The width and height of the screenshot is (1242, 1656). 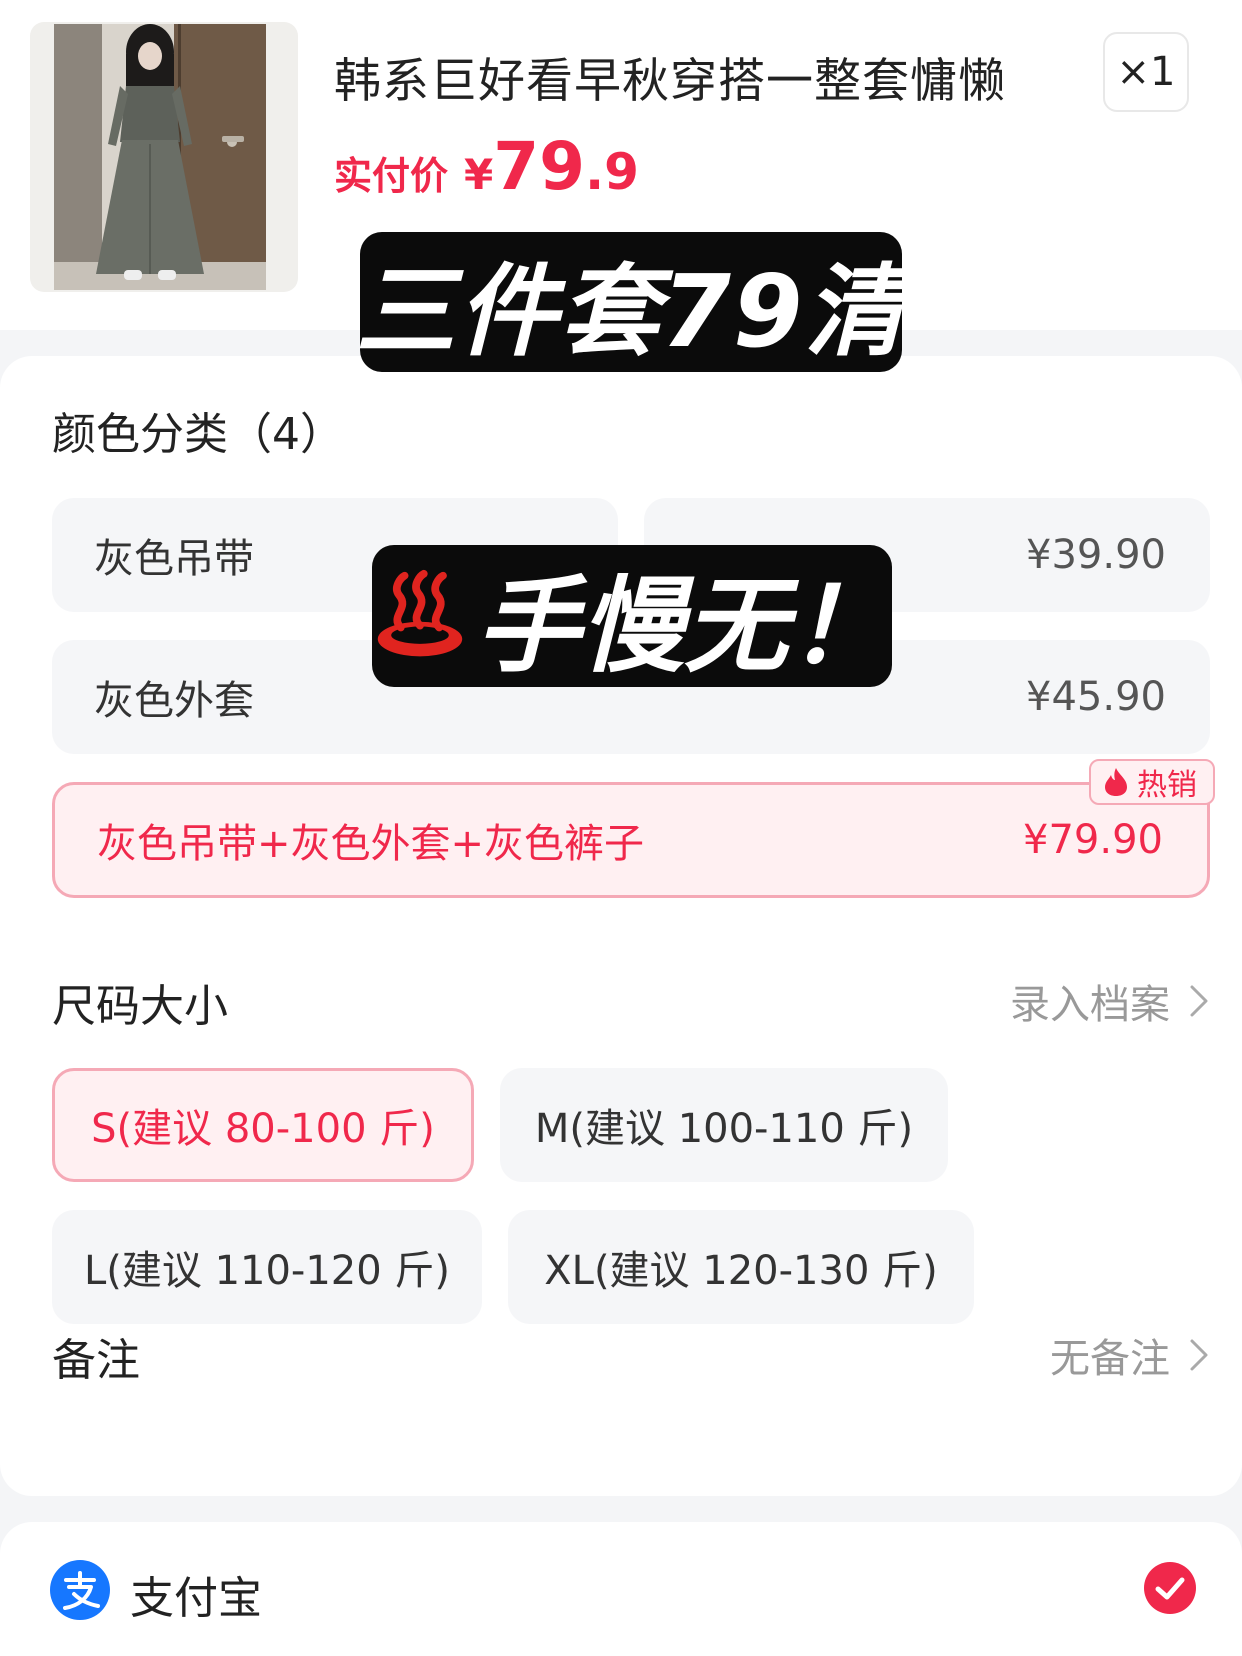 I want to click on product-thumbnail, so click(x=164, y=157).